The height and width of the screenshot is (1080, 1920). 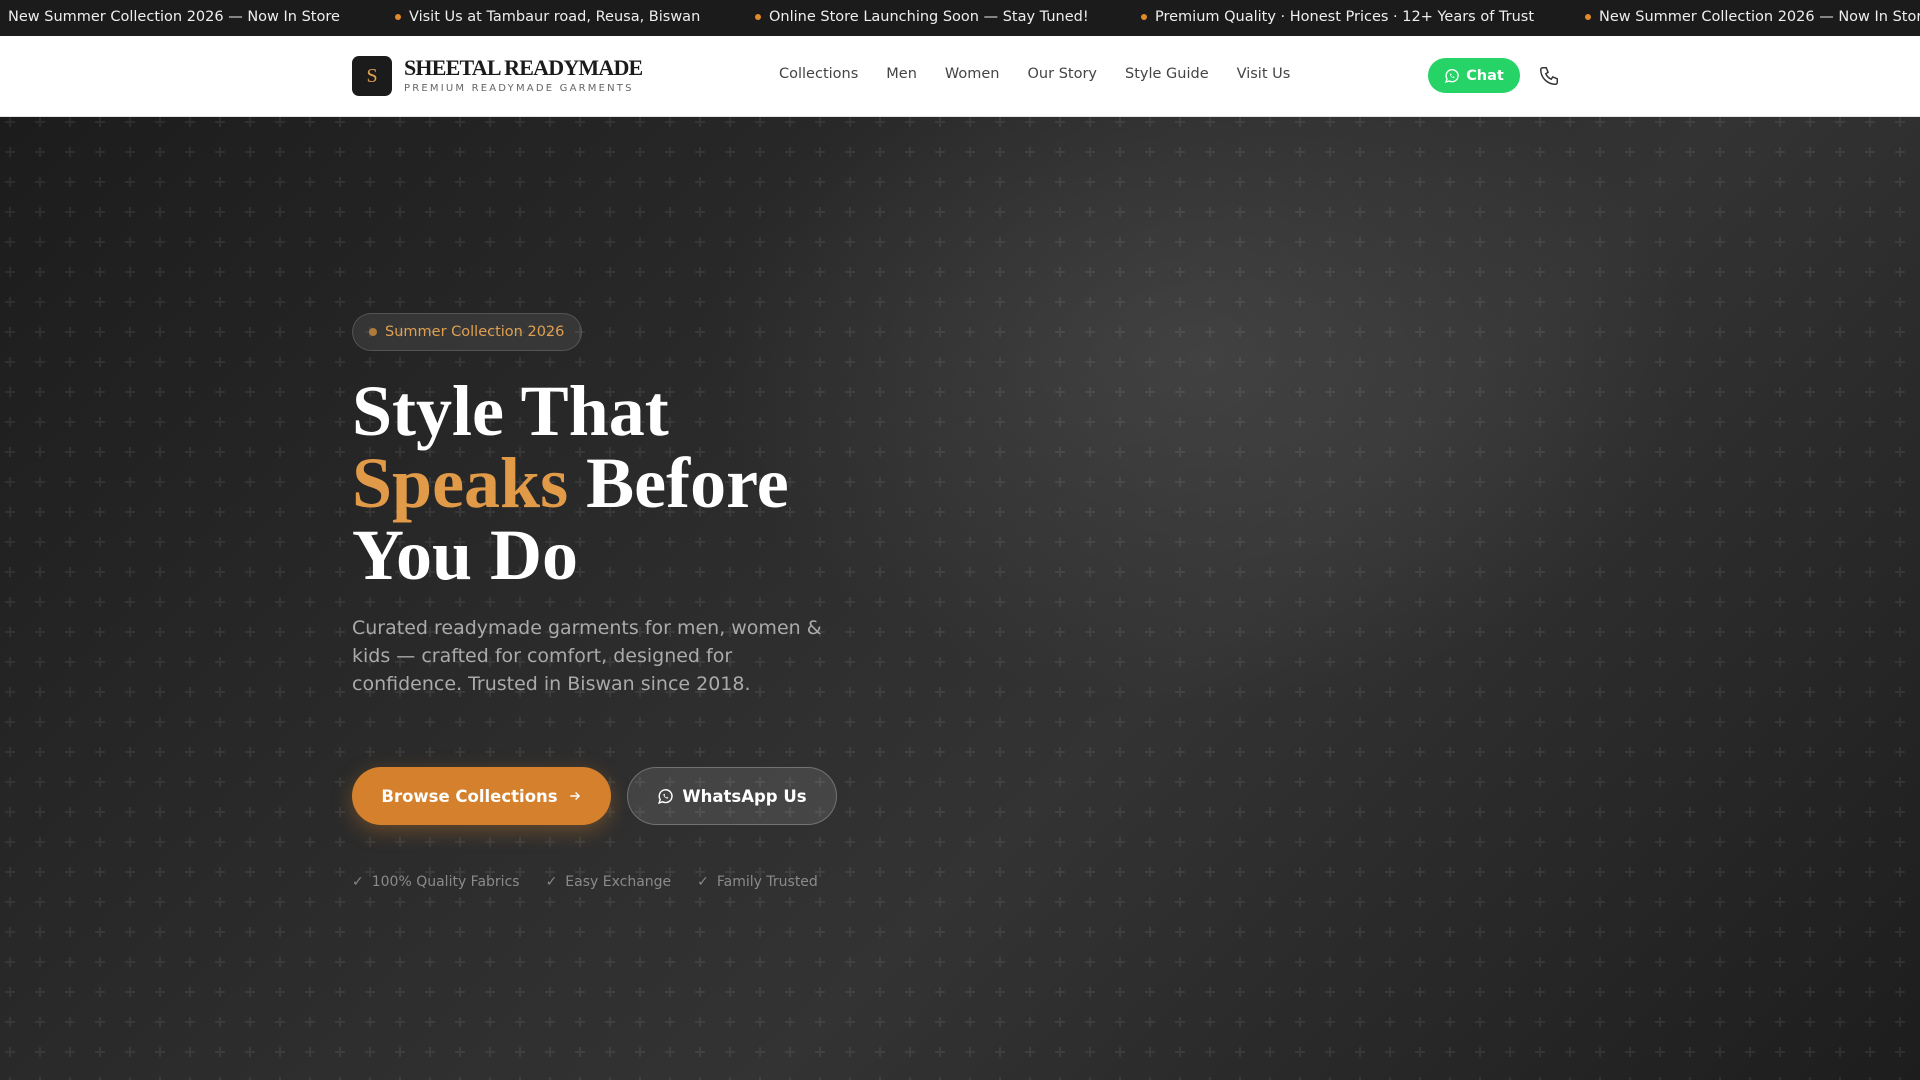 I want to click on nav-style-guide: Style Guide, so click(x=1167, y=74).